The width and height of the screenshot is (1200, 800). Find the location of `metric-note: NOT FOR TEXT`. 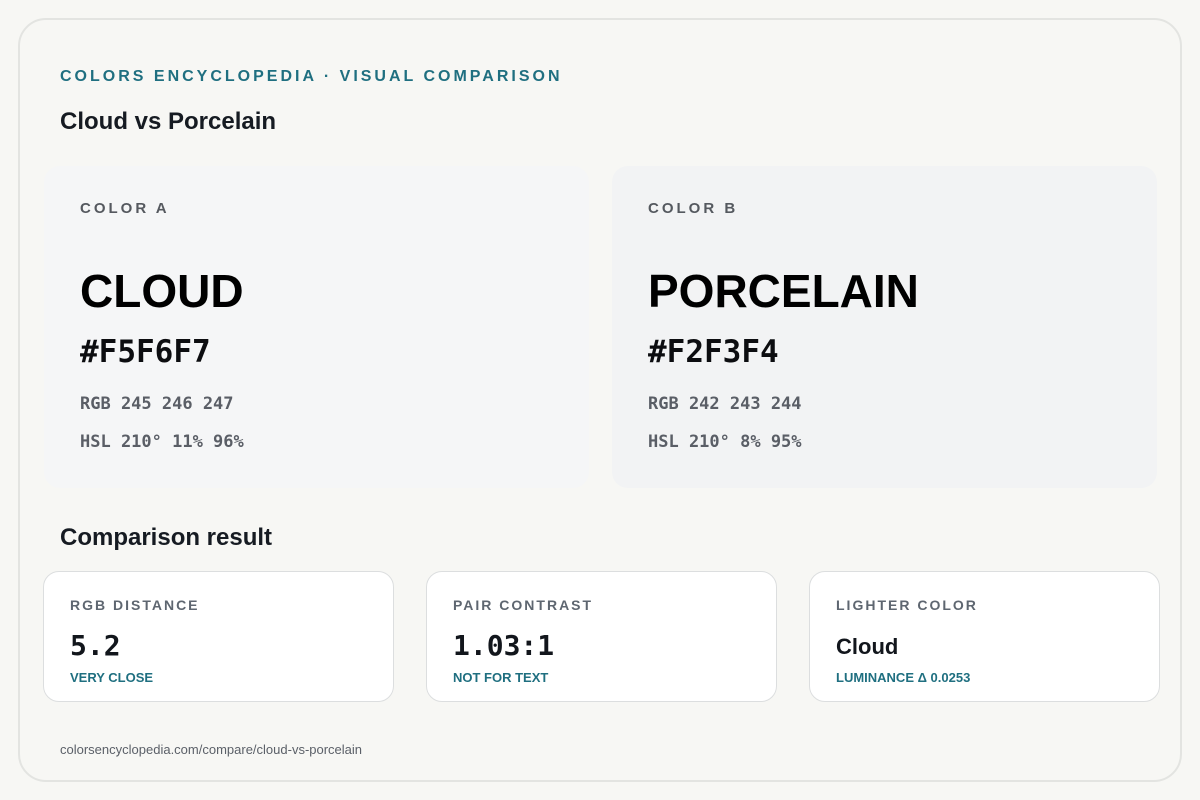

metric-note: NOT FOR TEXT is located at coordinates (501, 677).